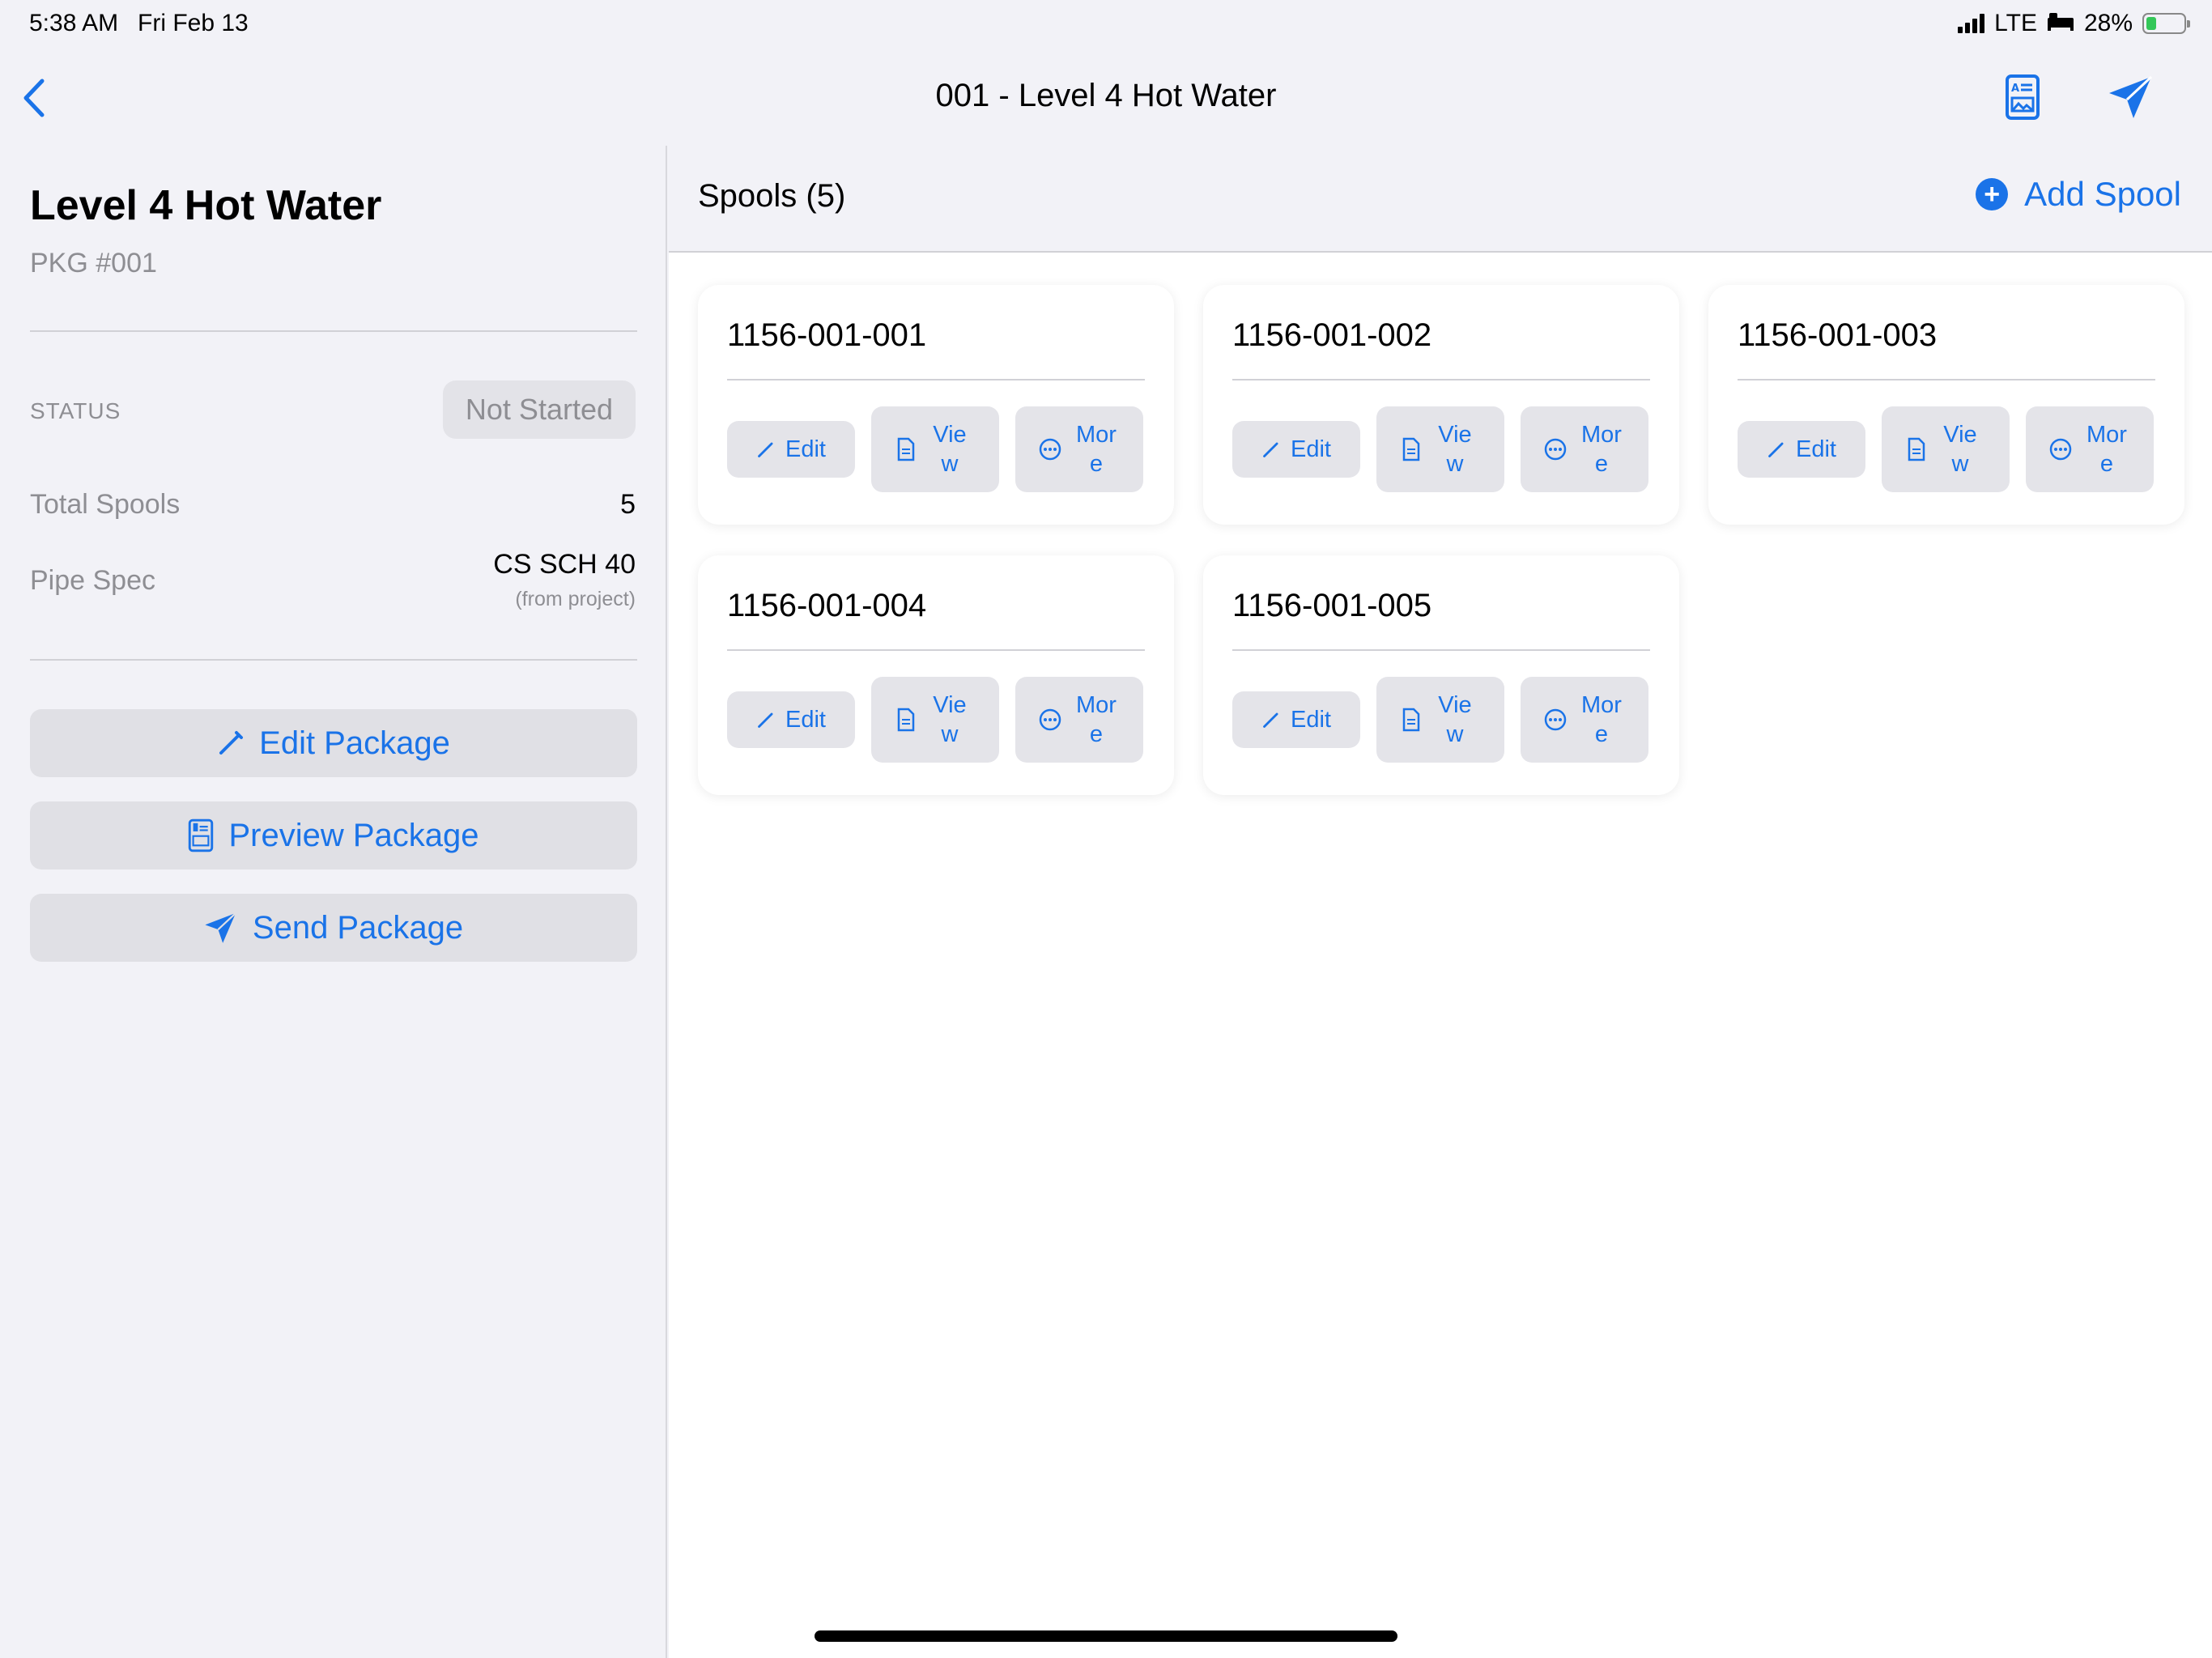 This screenshot has height=1658, width=2212. Describe the element at coordinates (2015, 89) in the screenshot. I see `svg-text: A` at that location.